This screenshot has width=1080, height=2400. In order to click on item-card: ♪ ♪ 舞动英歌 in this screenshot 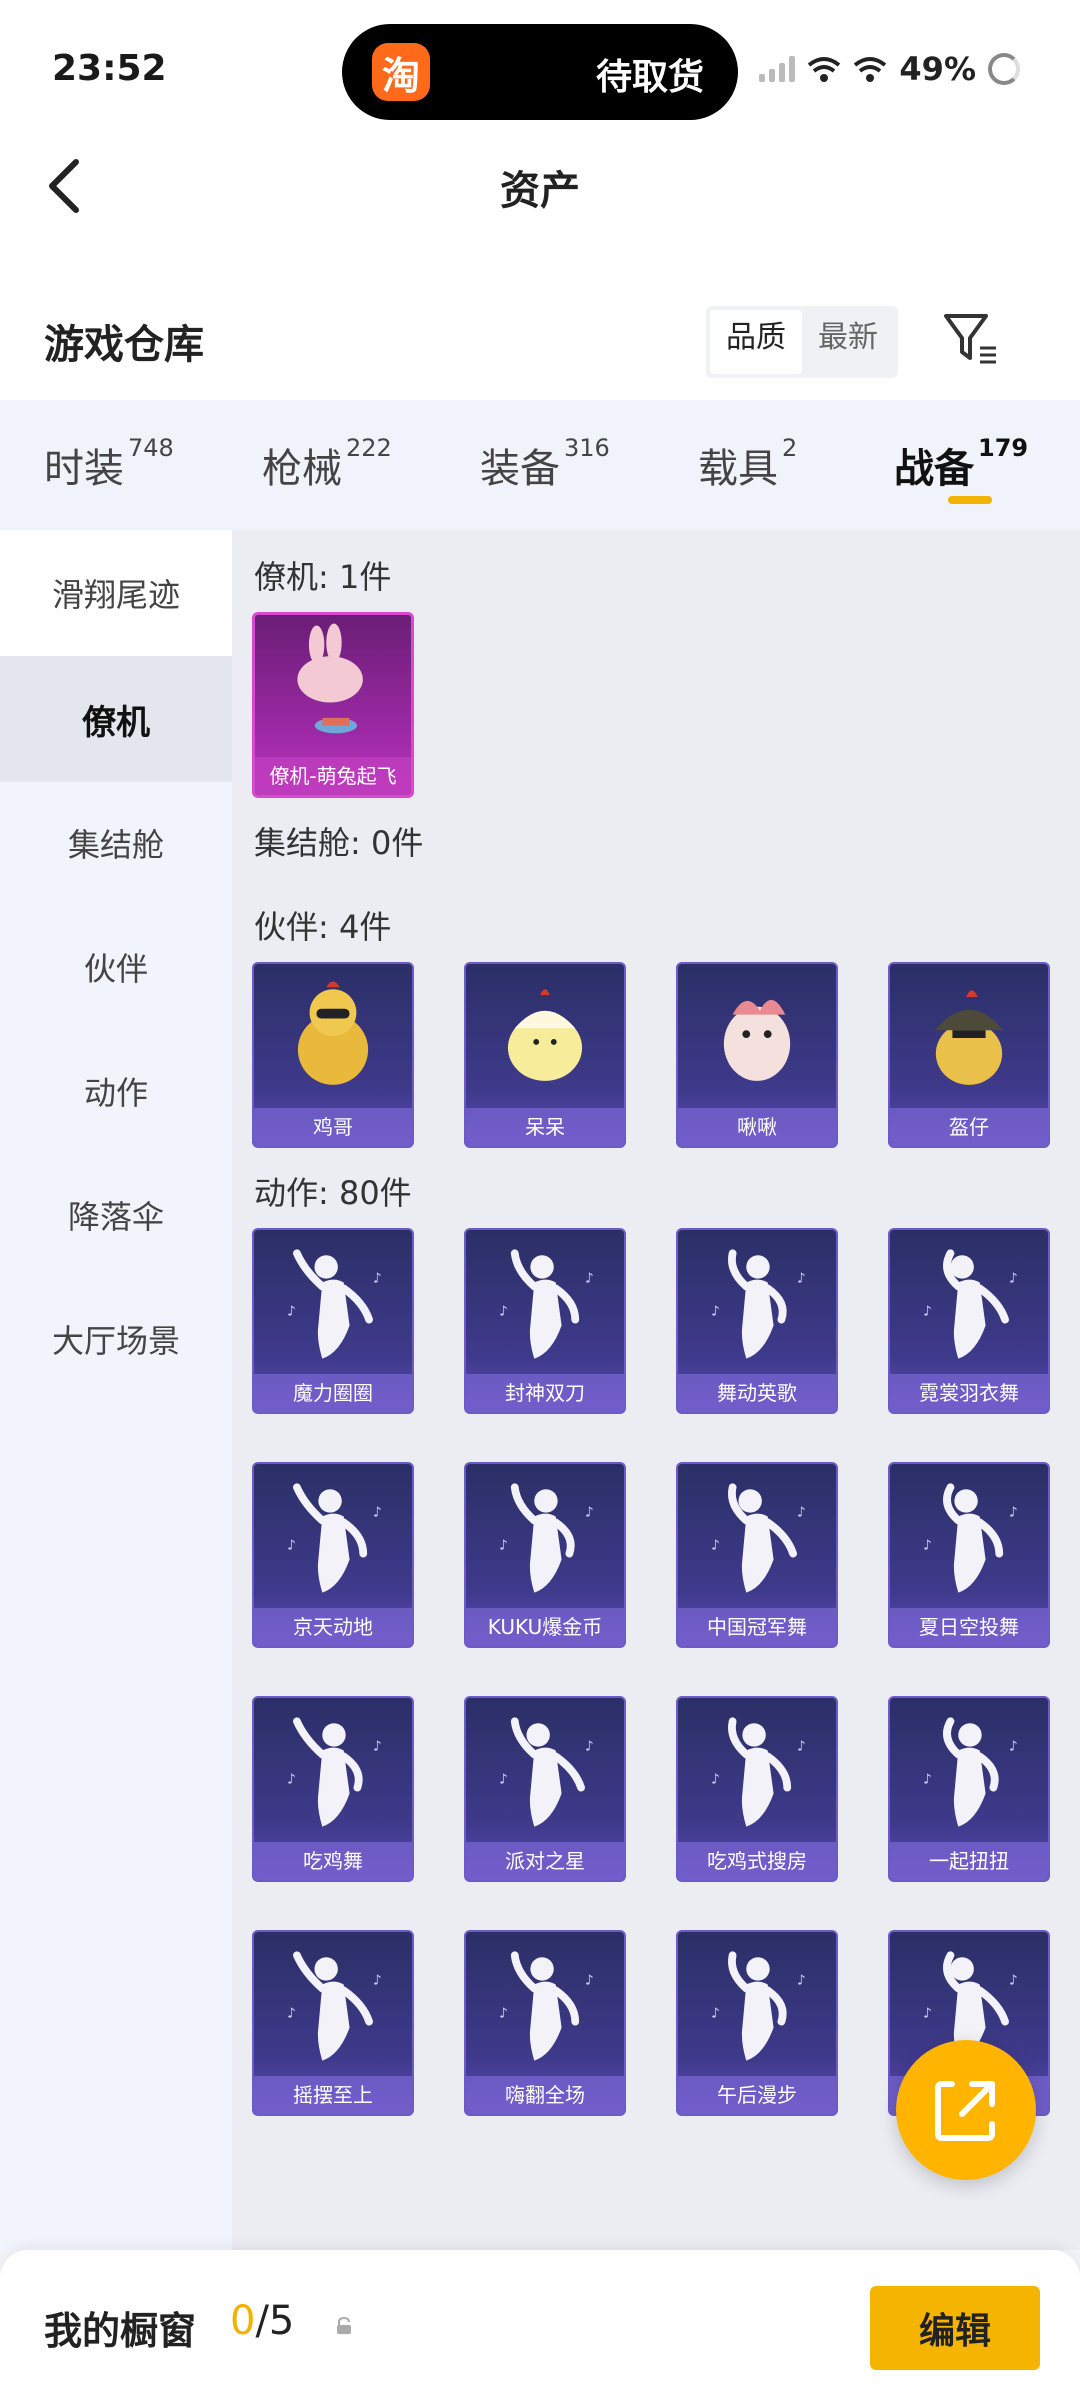, I will do `click(757, 1321)`.